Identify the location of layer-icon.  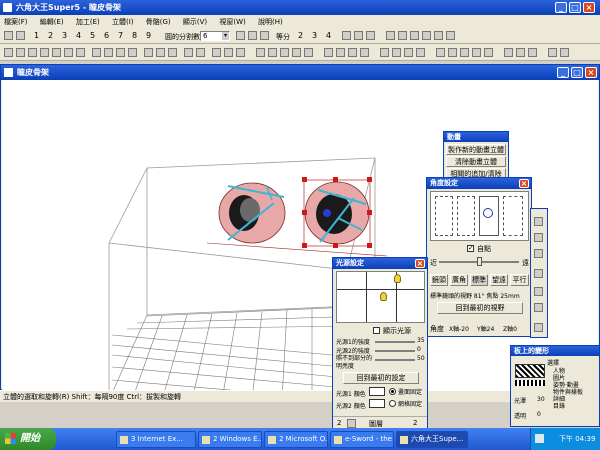
(351, 423).